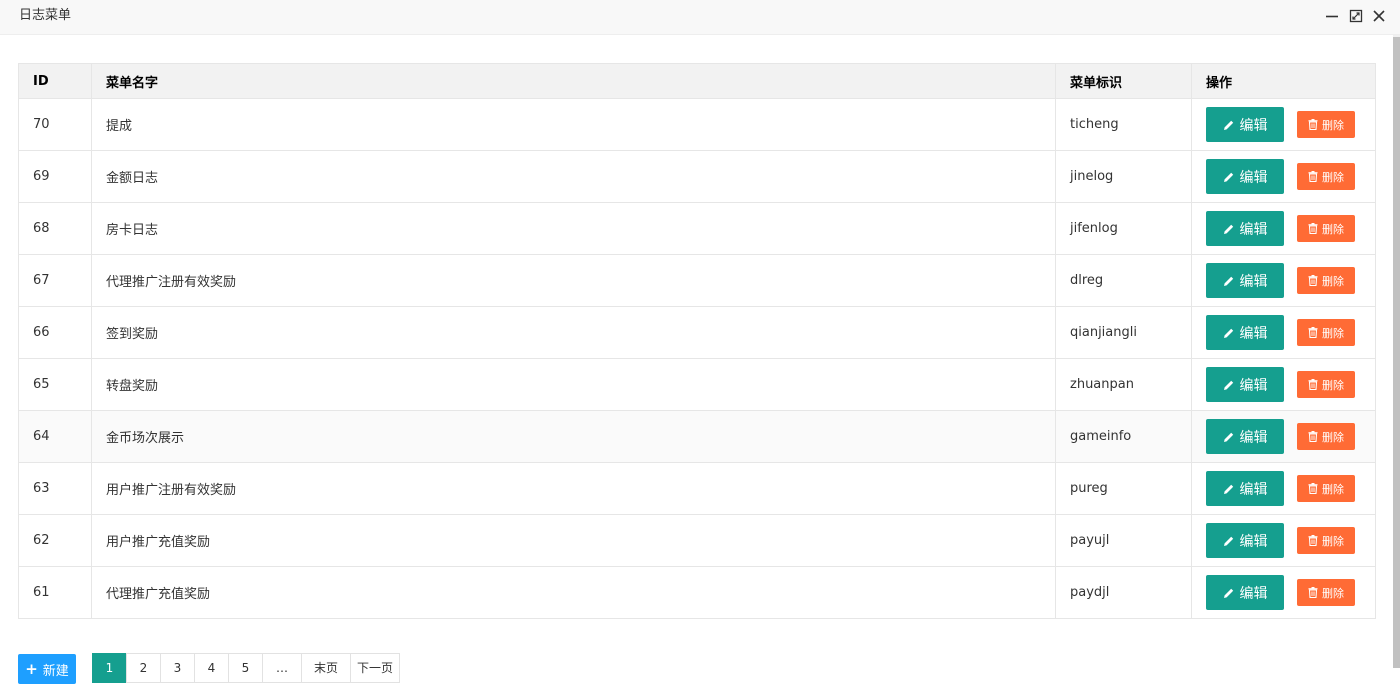 The width and height of the screenshot is (1400, 684). Describe the element at coordinates (573, 592) in the screenshot. I see `cell-menu-name: 代理推广充值奖励` at that location.